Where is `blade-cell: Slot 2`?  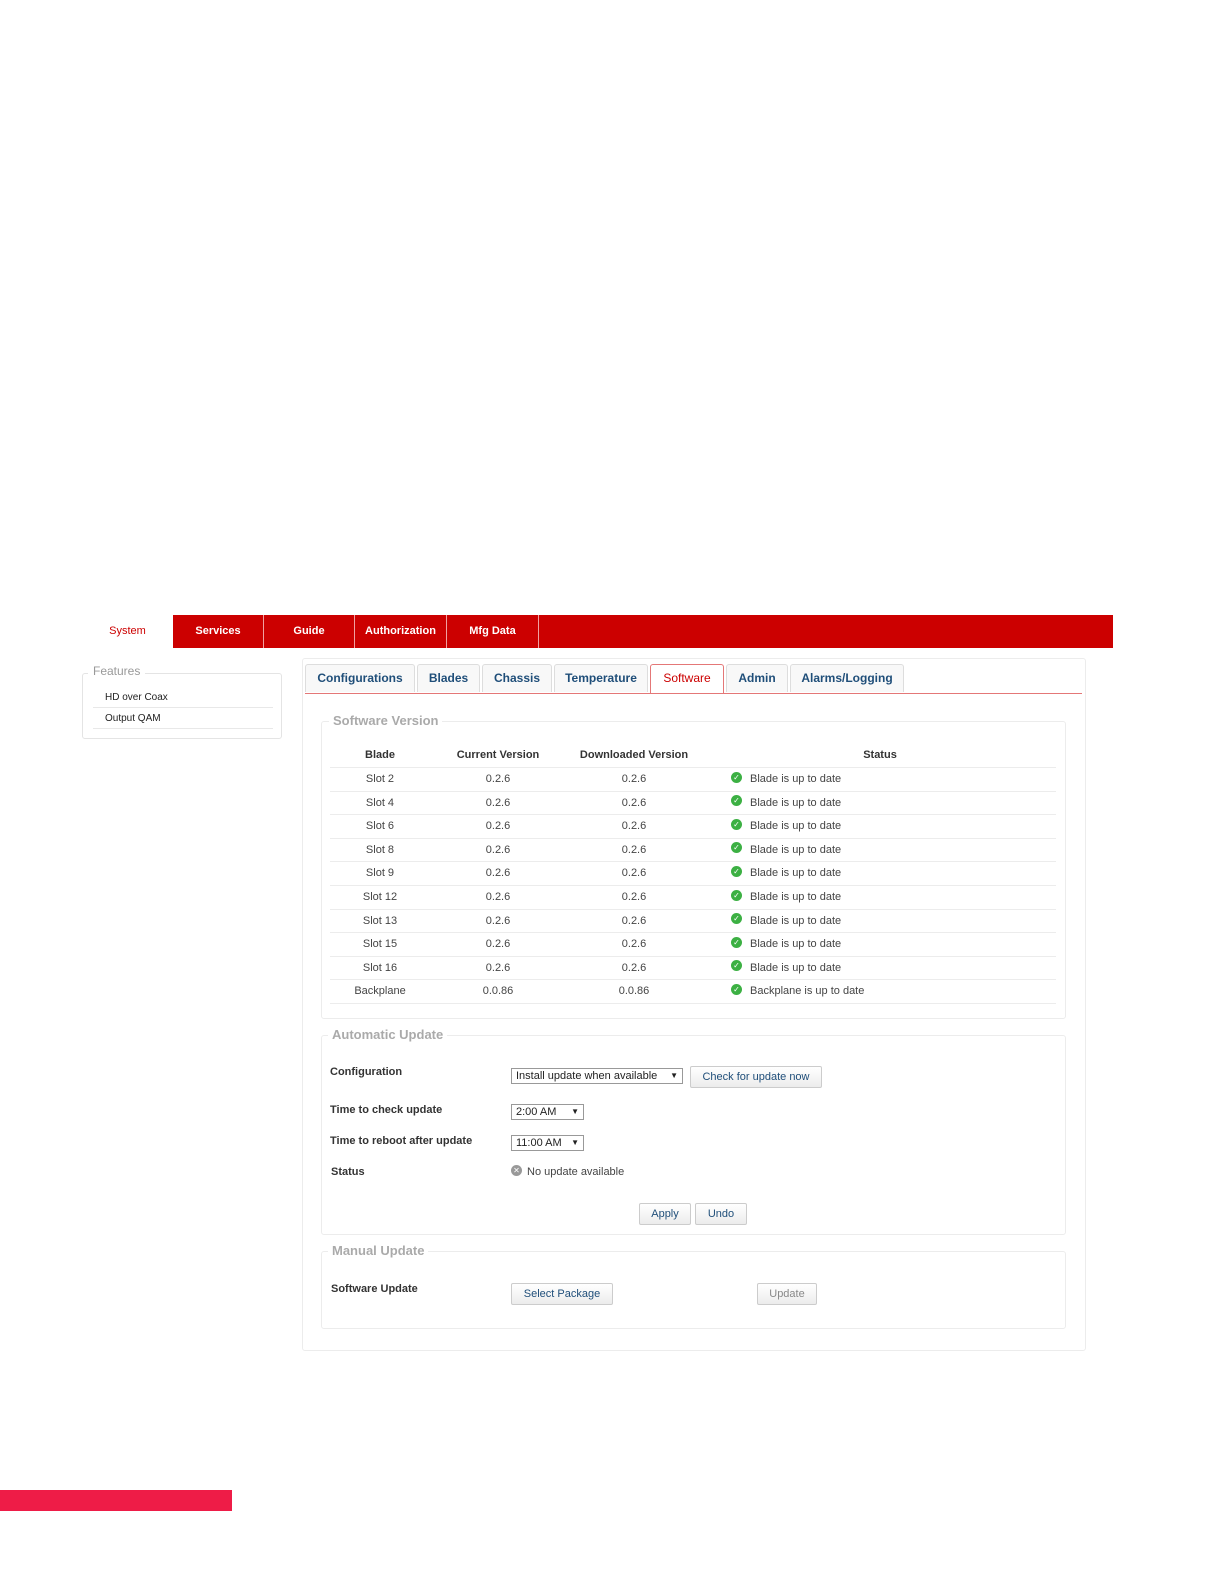
blade-cell: Slot 2 is located at coordinates (380, 779).